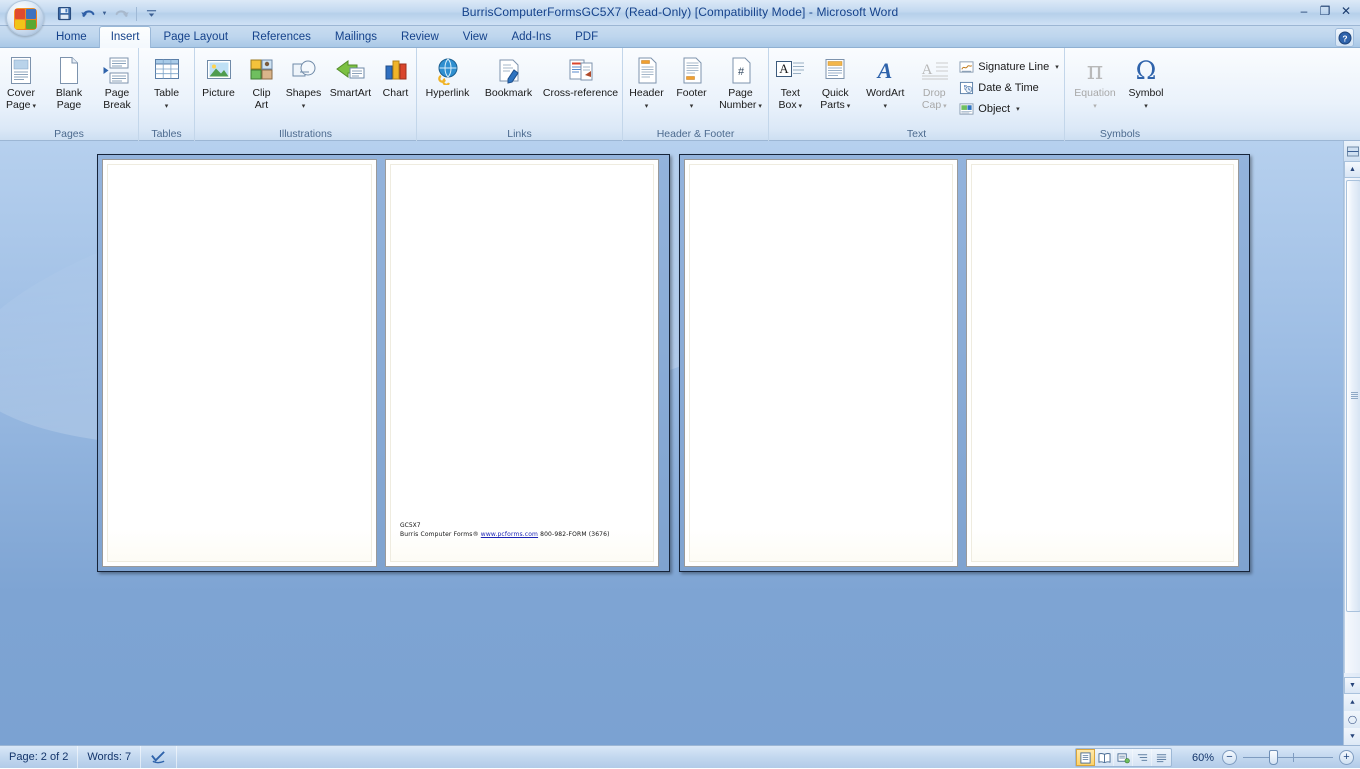 Image resolution: width=1360 pixels, height=769 pixels. What do you see at coordinates (835, 81) in the screenshot?
I see `quick-parts-button: Quick Parts ▾` at bounding box center [835, 81].